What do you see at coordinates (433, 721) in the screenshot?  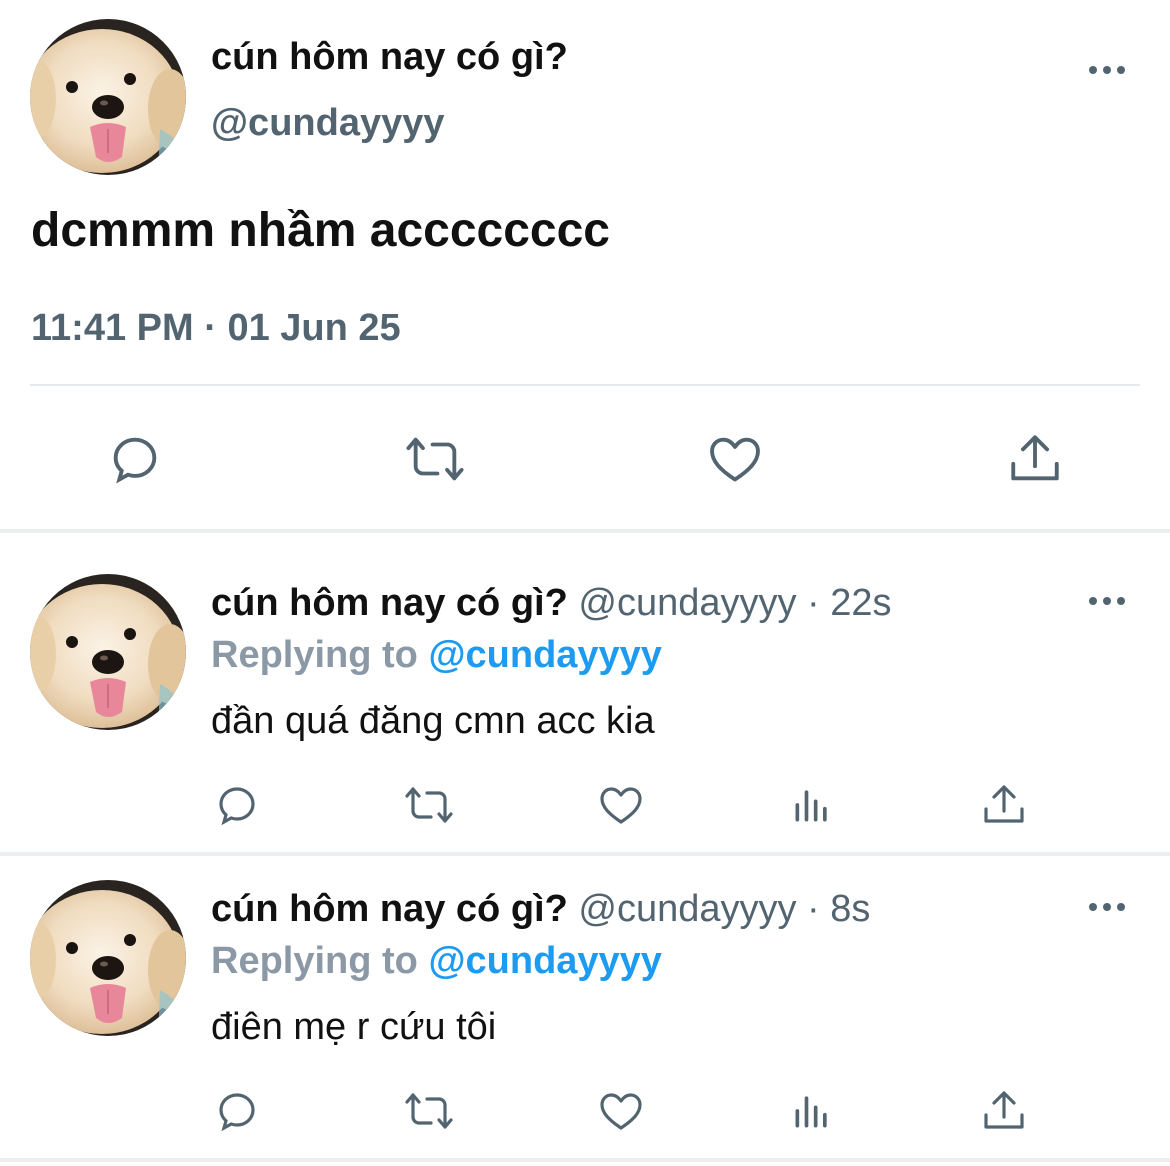 I see `reply-text: đần quá đăng cmn acc kia` at bounding box center [433, 721].